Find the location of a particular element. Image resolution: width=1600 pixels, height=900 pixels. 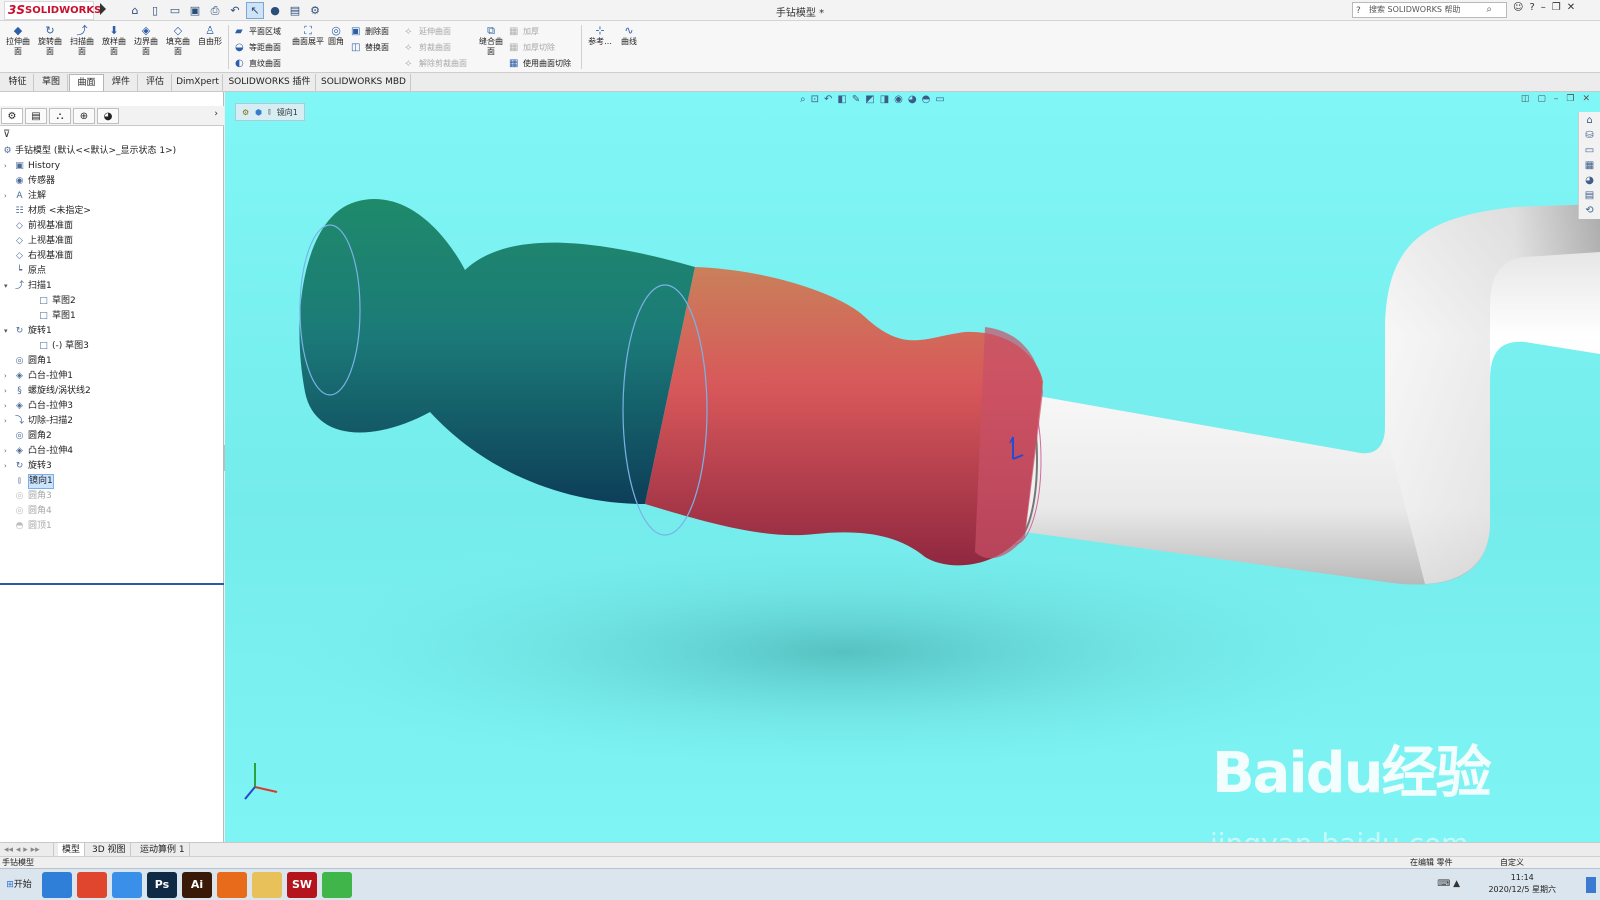

browser-icon is located at coordinates (57, 885).